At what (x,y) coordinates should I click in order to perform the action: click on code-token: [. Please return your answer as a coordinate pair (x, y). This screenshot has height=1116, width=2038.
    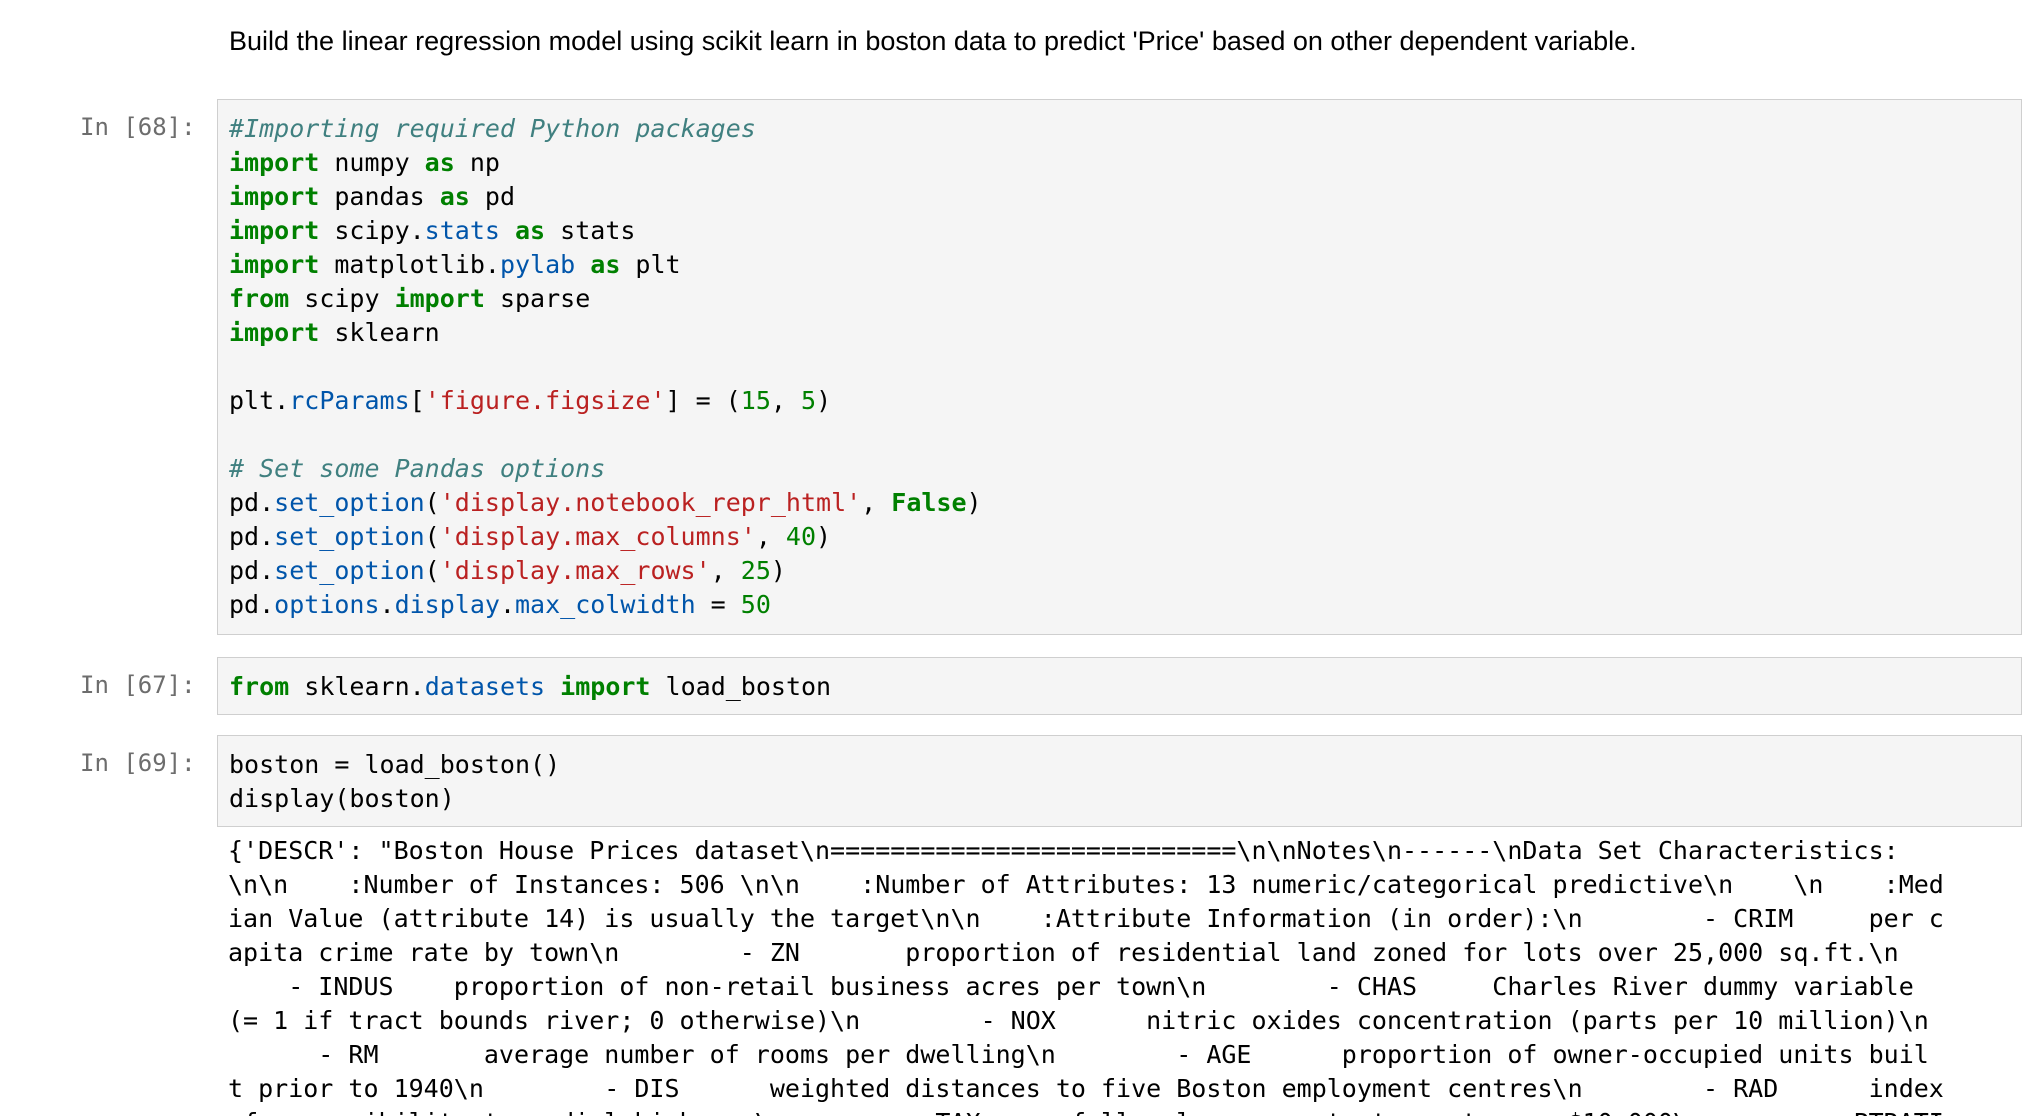
    Looking at the image, I should click on (417, 400).